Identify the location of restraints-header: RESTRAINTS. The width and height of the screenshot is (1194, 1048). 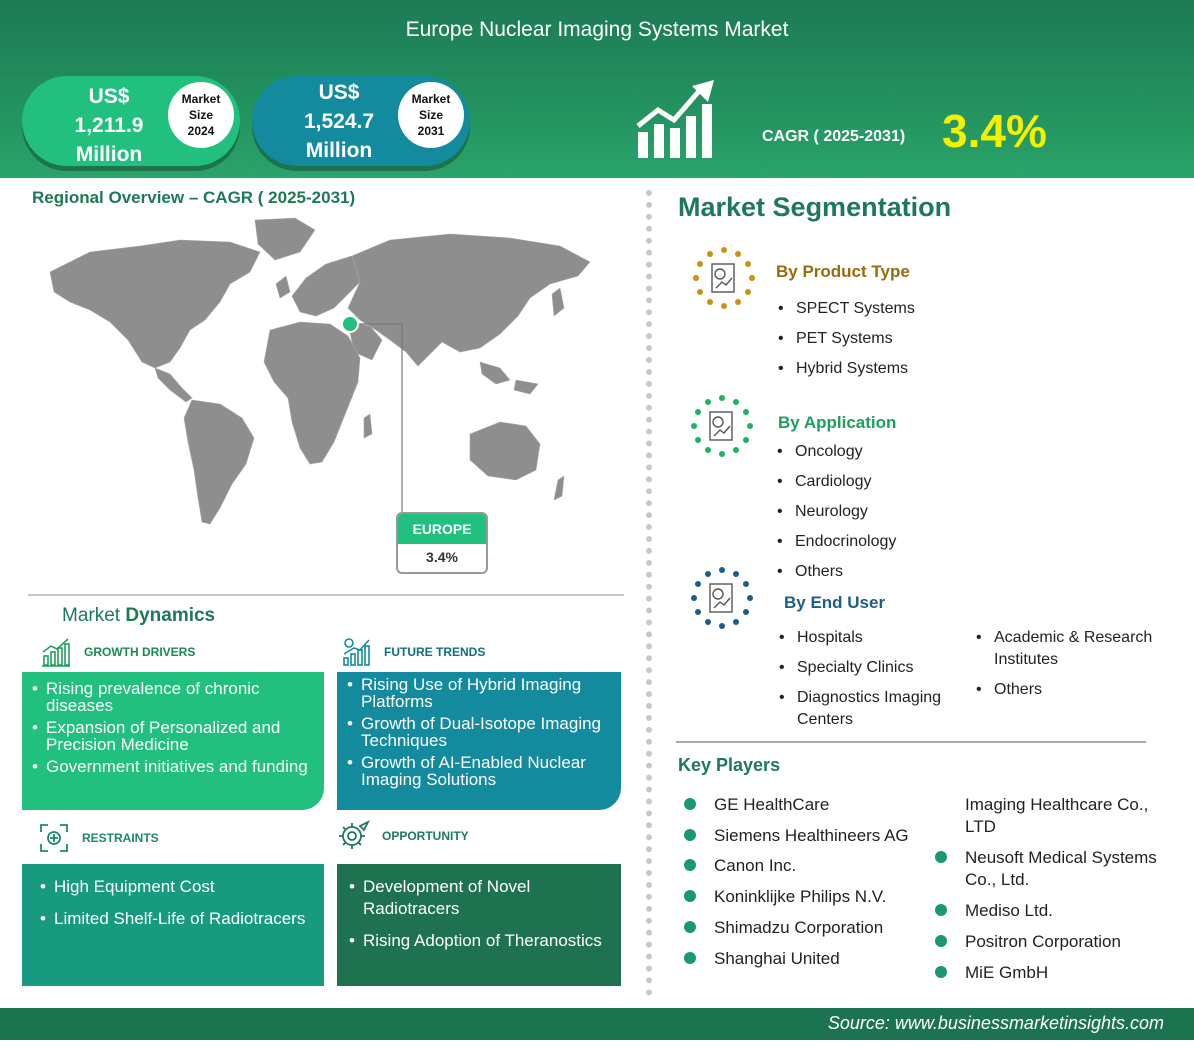
(98, 838).